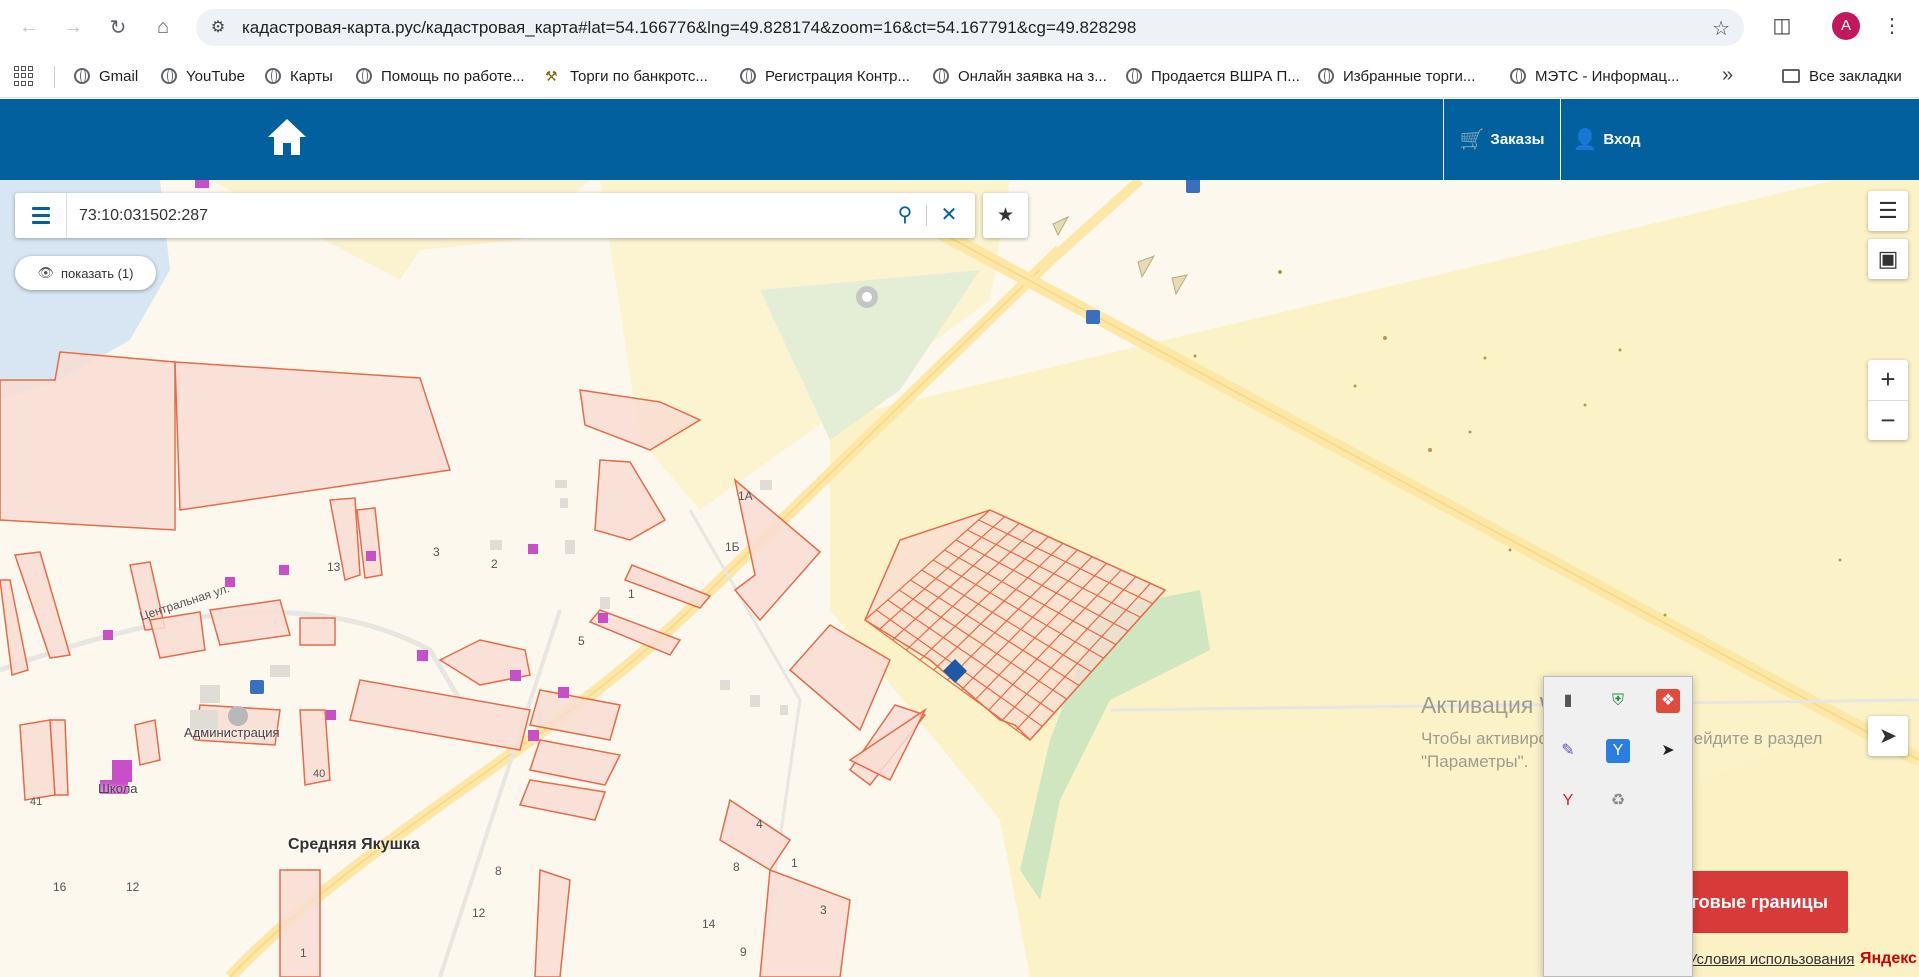 The height and width of the screenshot is (977, 1919). I want to click on login-label: Вход, so click(1622, 139).